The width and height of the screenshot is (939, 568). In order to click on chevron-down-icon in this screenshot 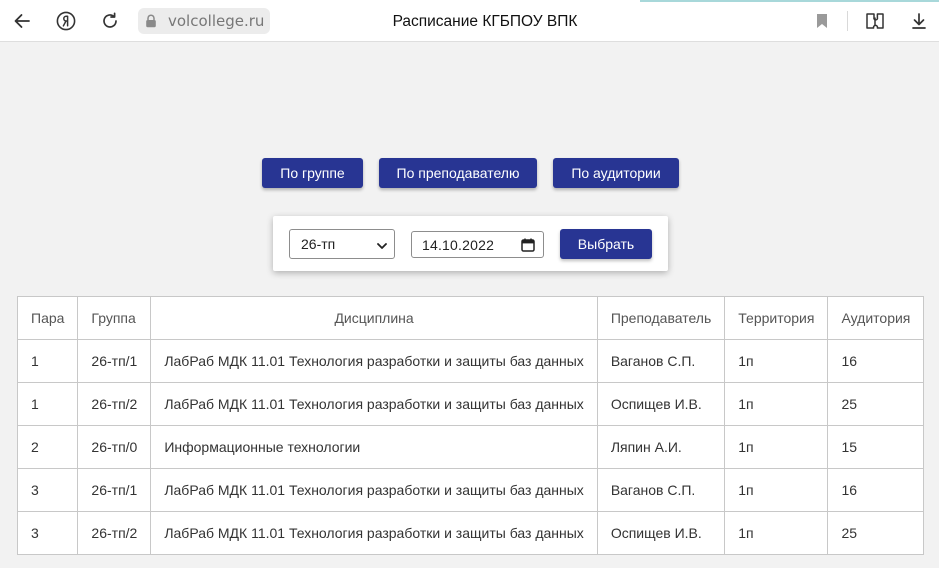, I will do `click(382, 247)`.